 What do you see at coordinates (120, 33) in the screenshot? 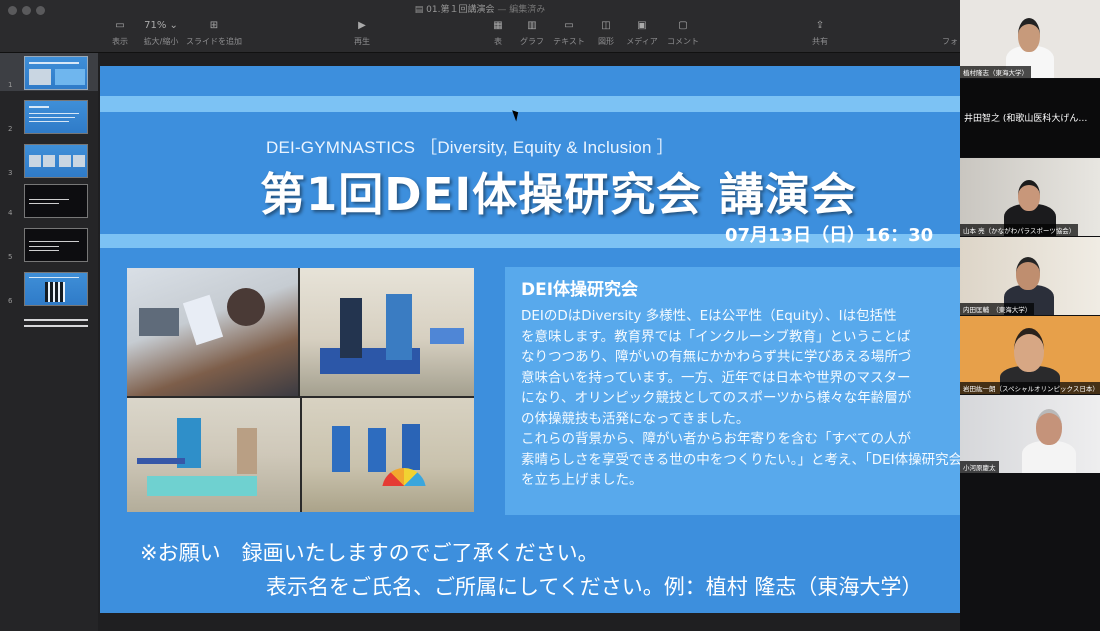
I see `view-button: ▭ 表示` at bounding box center [120, 33].